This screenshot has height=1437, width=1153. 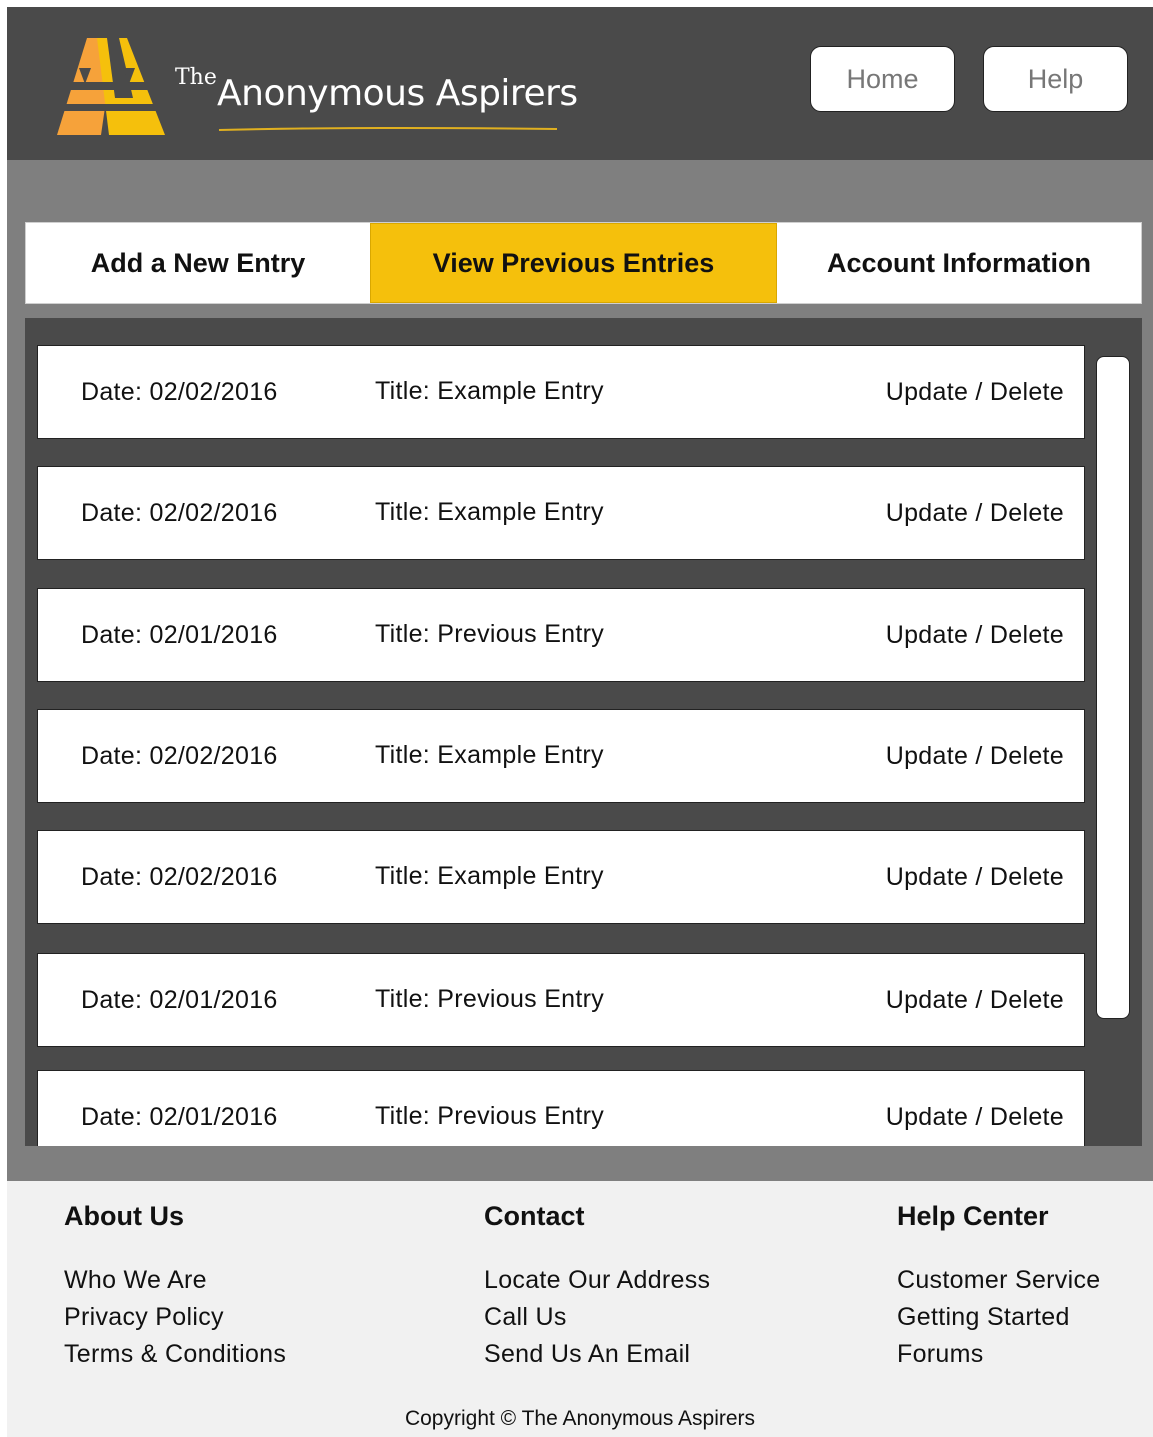 What do you see at coordinates (175, 1354) in the screenshot?
I see `footer-link-terms: Terms & Conditions` at bounding box center [175, 1354].